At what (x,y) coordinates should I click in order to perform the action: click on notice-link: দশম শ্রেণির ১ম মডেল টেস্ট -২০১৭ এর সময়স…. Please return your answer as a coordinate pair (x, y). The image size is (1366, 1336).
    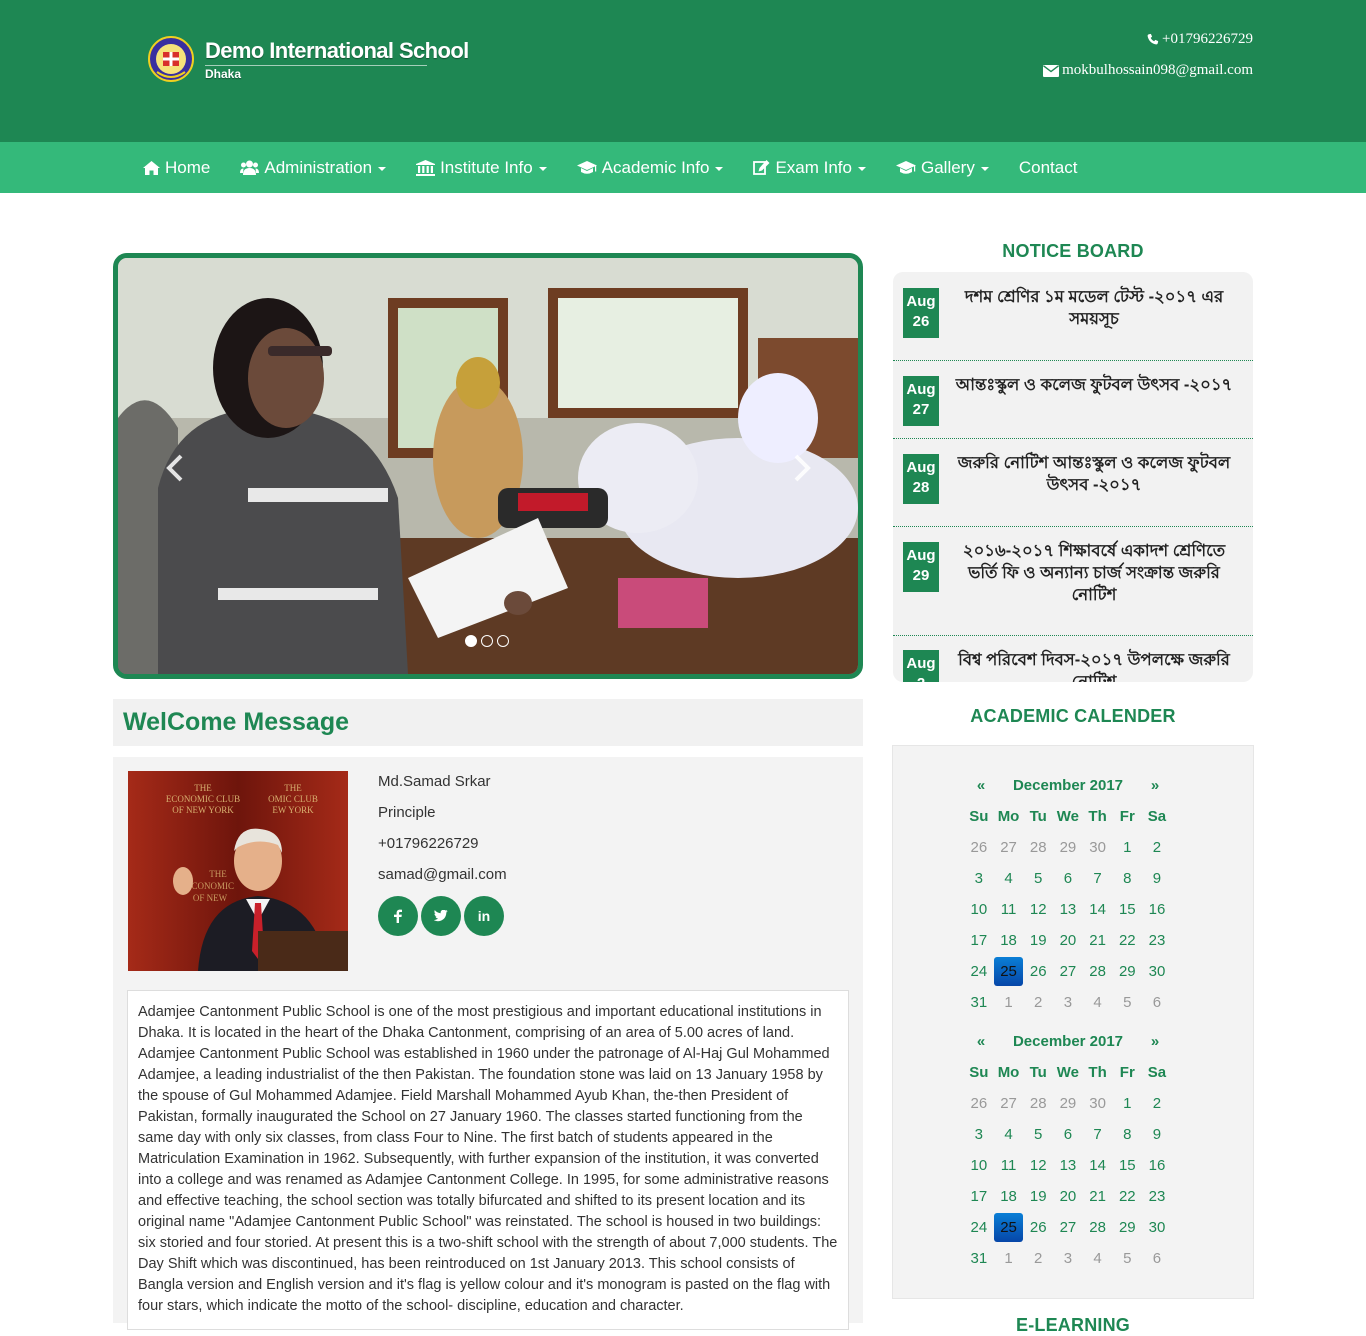
    Looking at the image, I should click on (1094, 308).